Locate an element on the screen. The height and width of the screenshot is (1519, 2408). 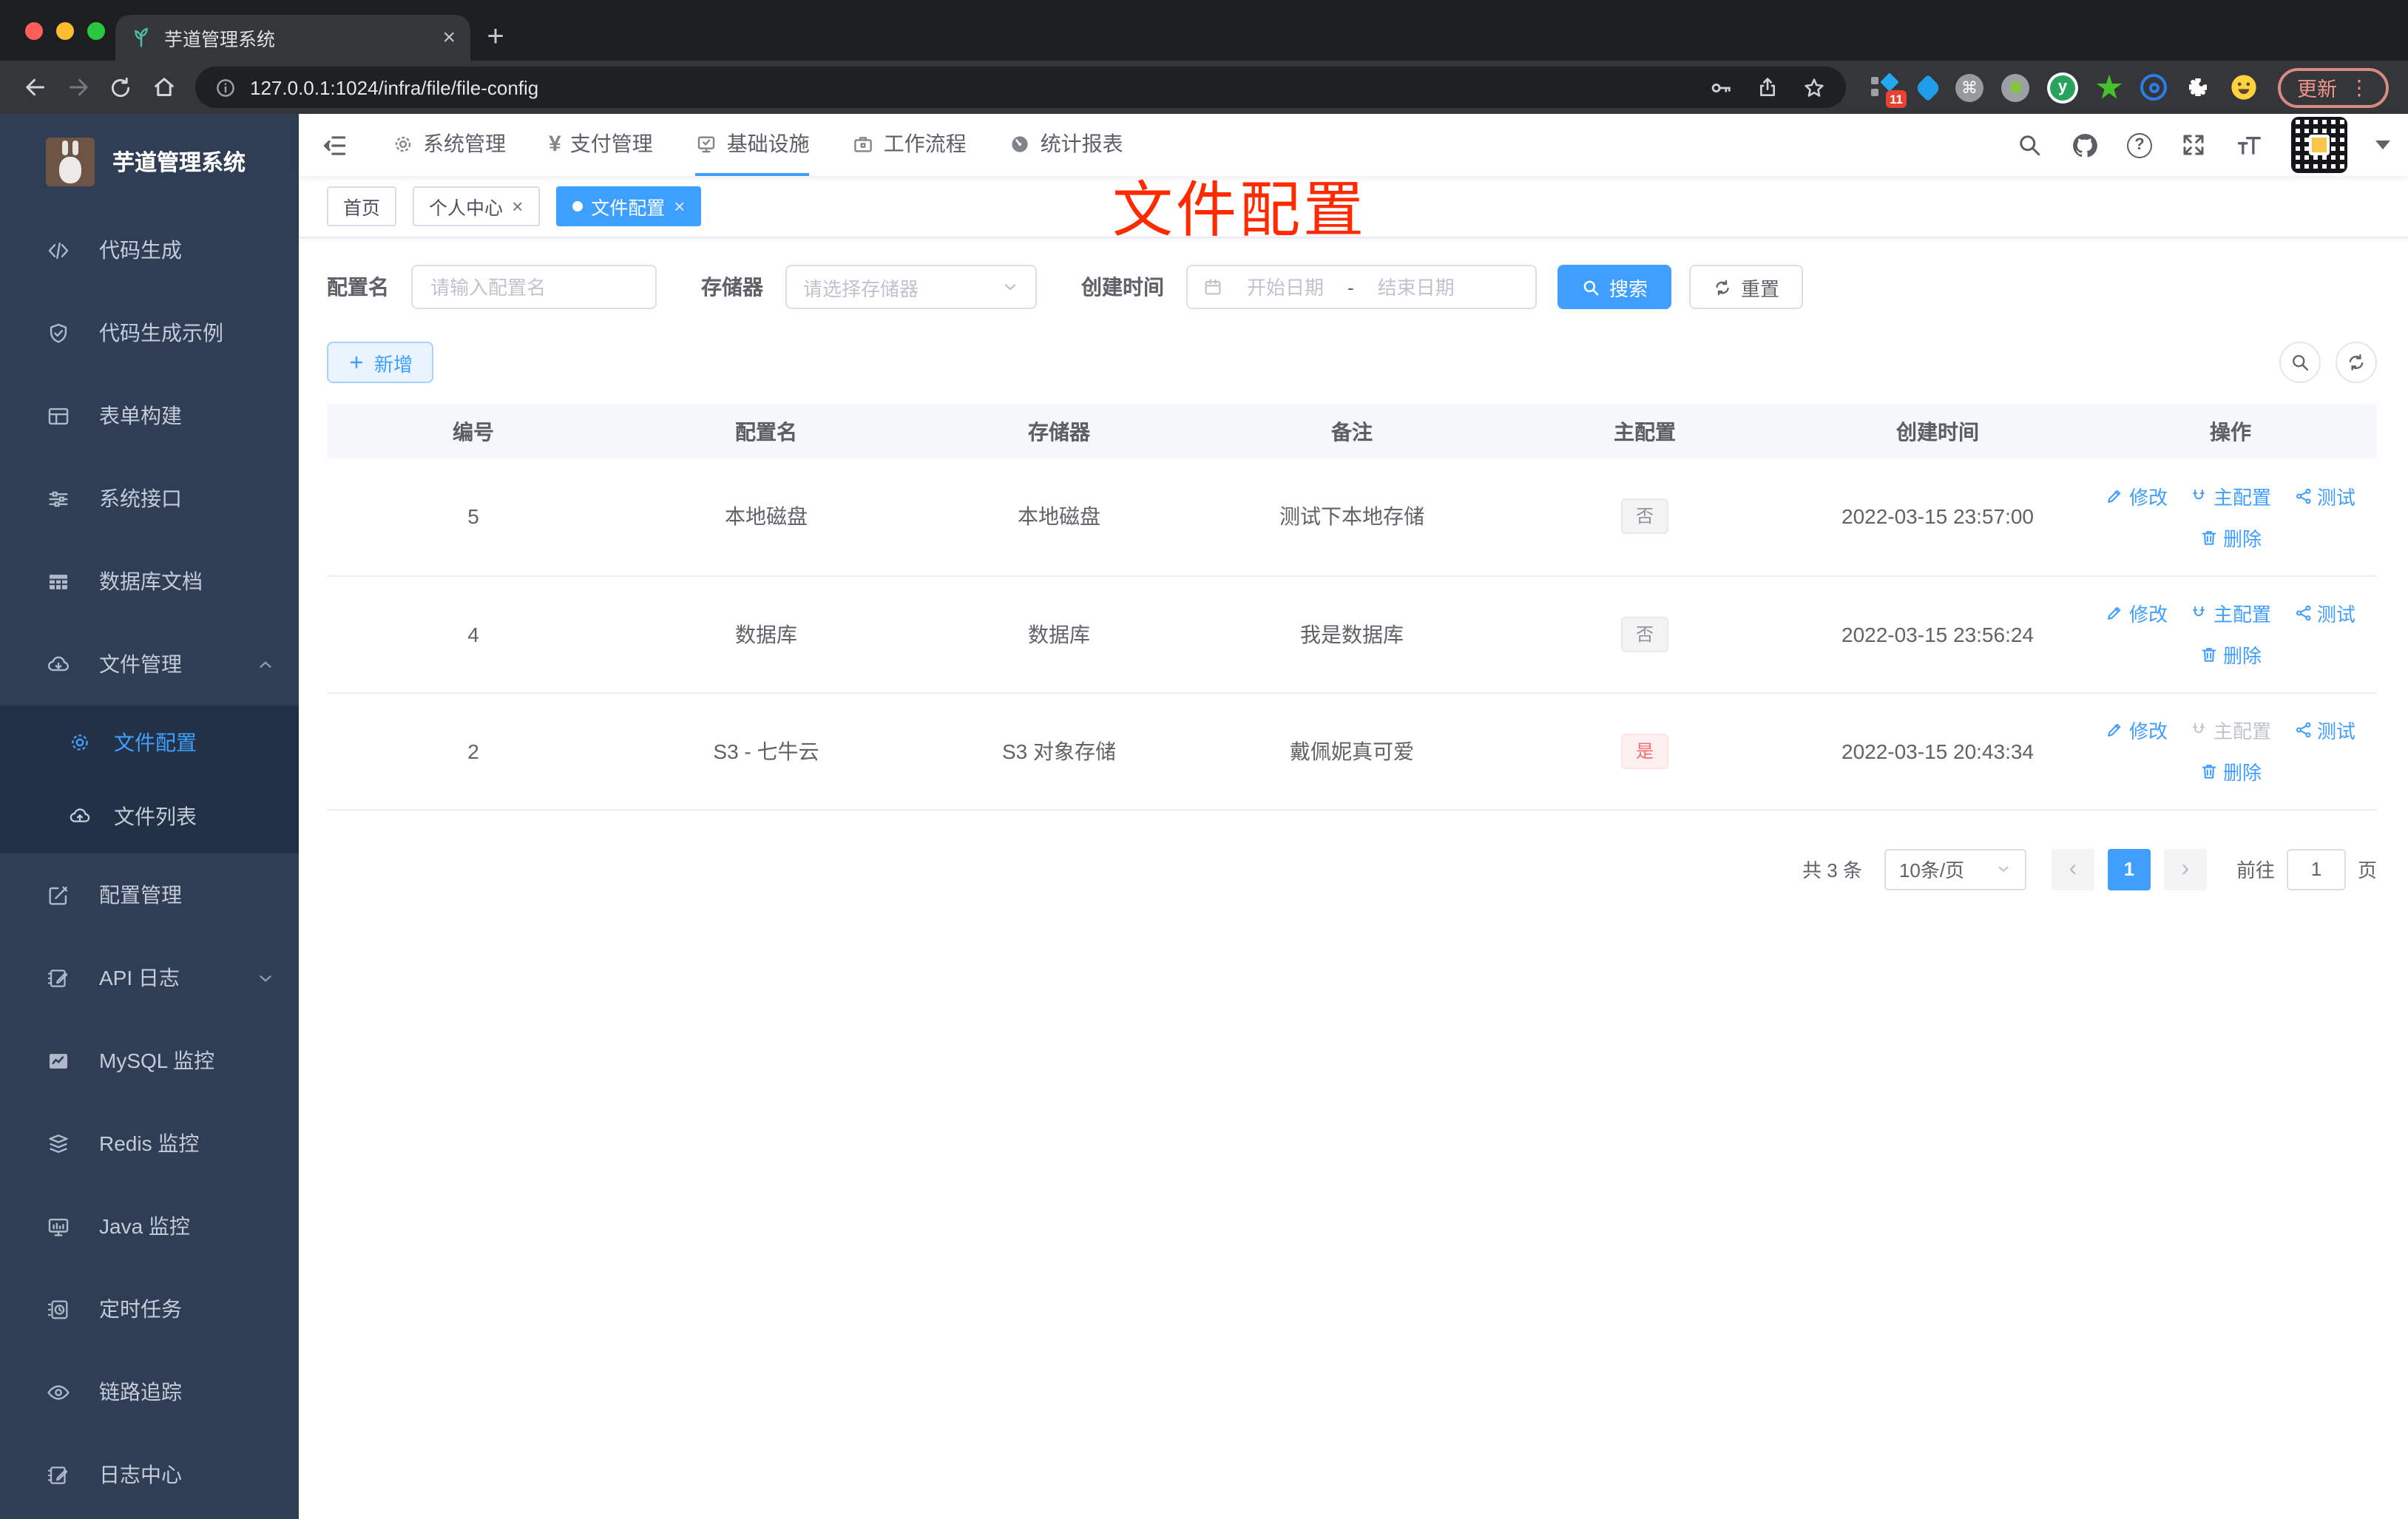
next-page-button: › is located at coordinates (2185, 869).